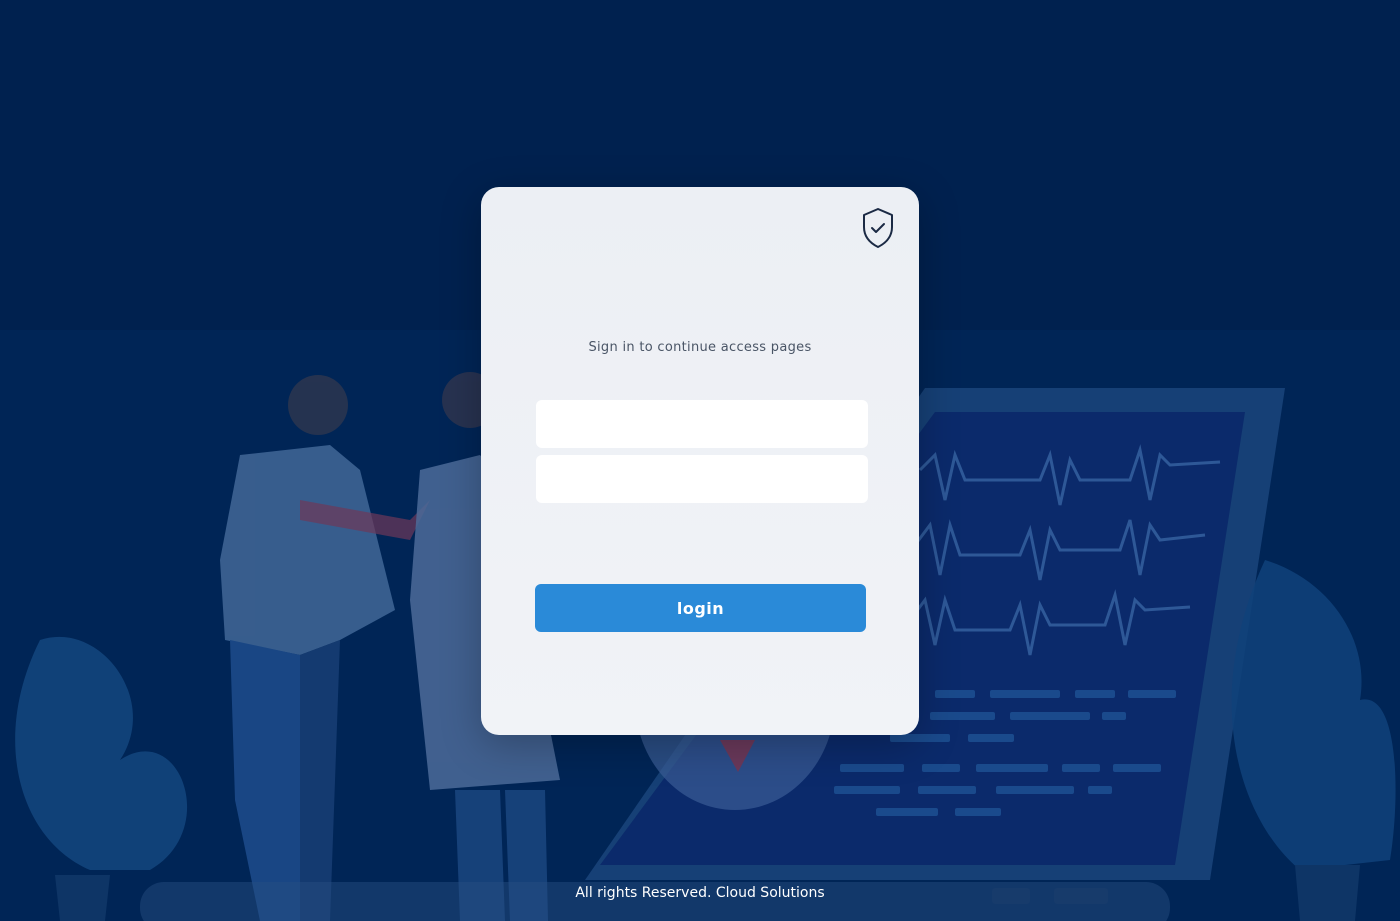  I want to click on login-button: login, so click(700, 608).